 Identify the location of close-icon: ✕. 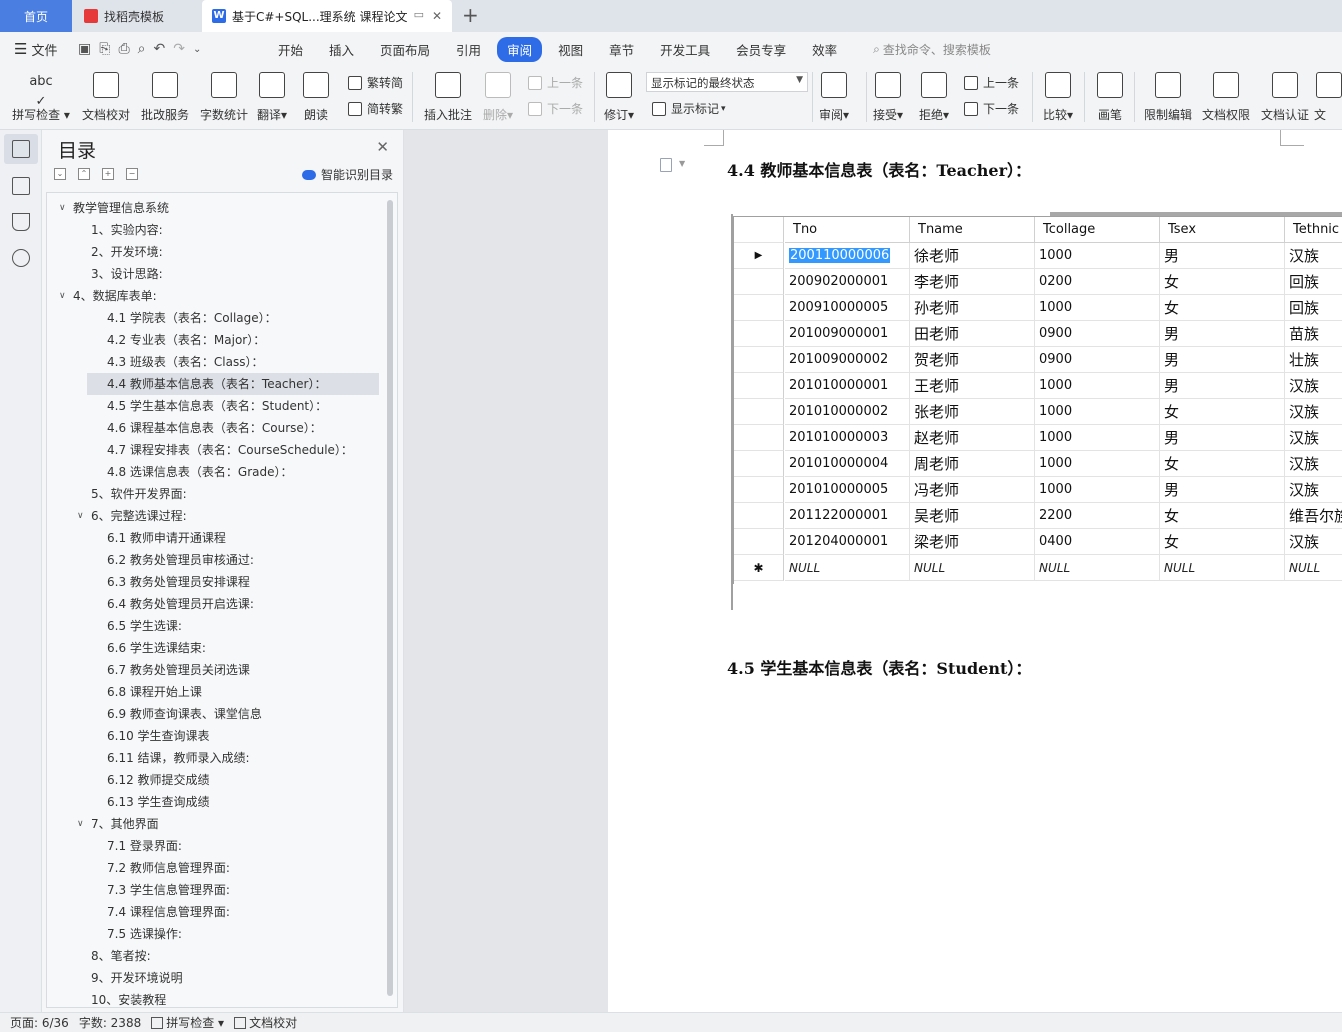
(382, 147).